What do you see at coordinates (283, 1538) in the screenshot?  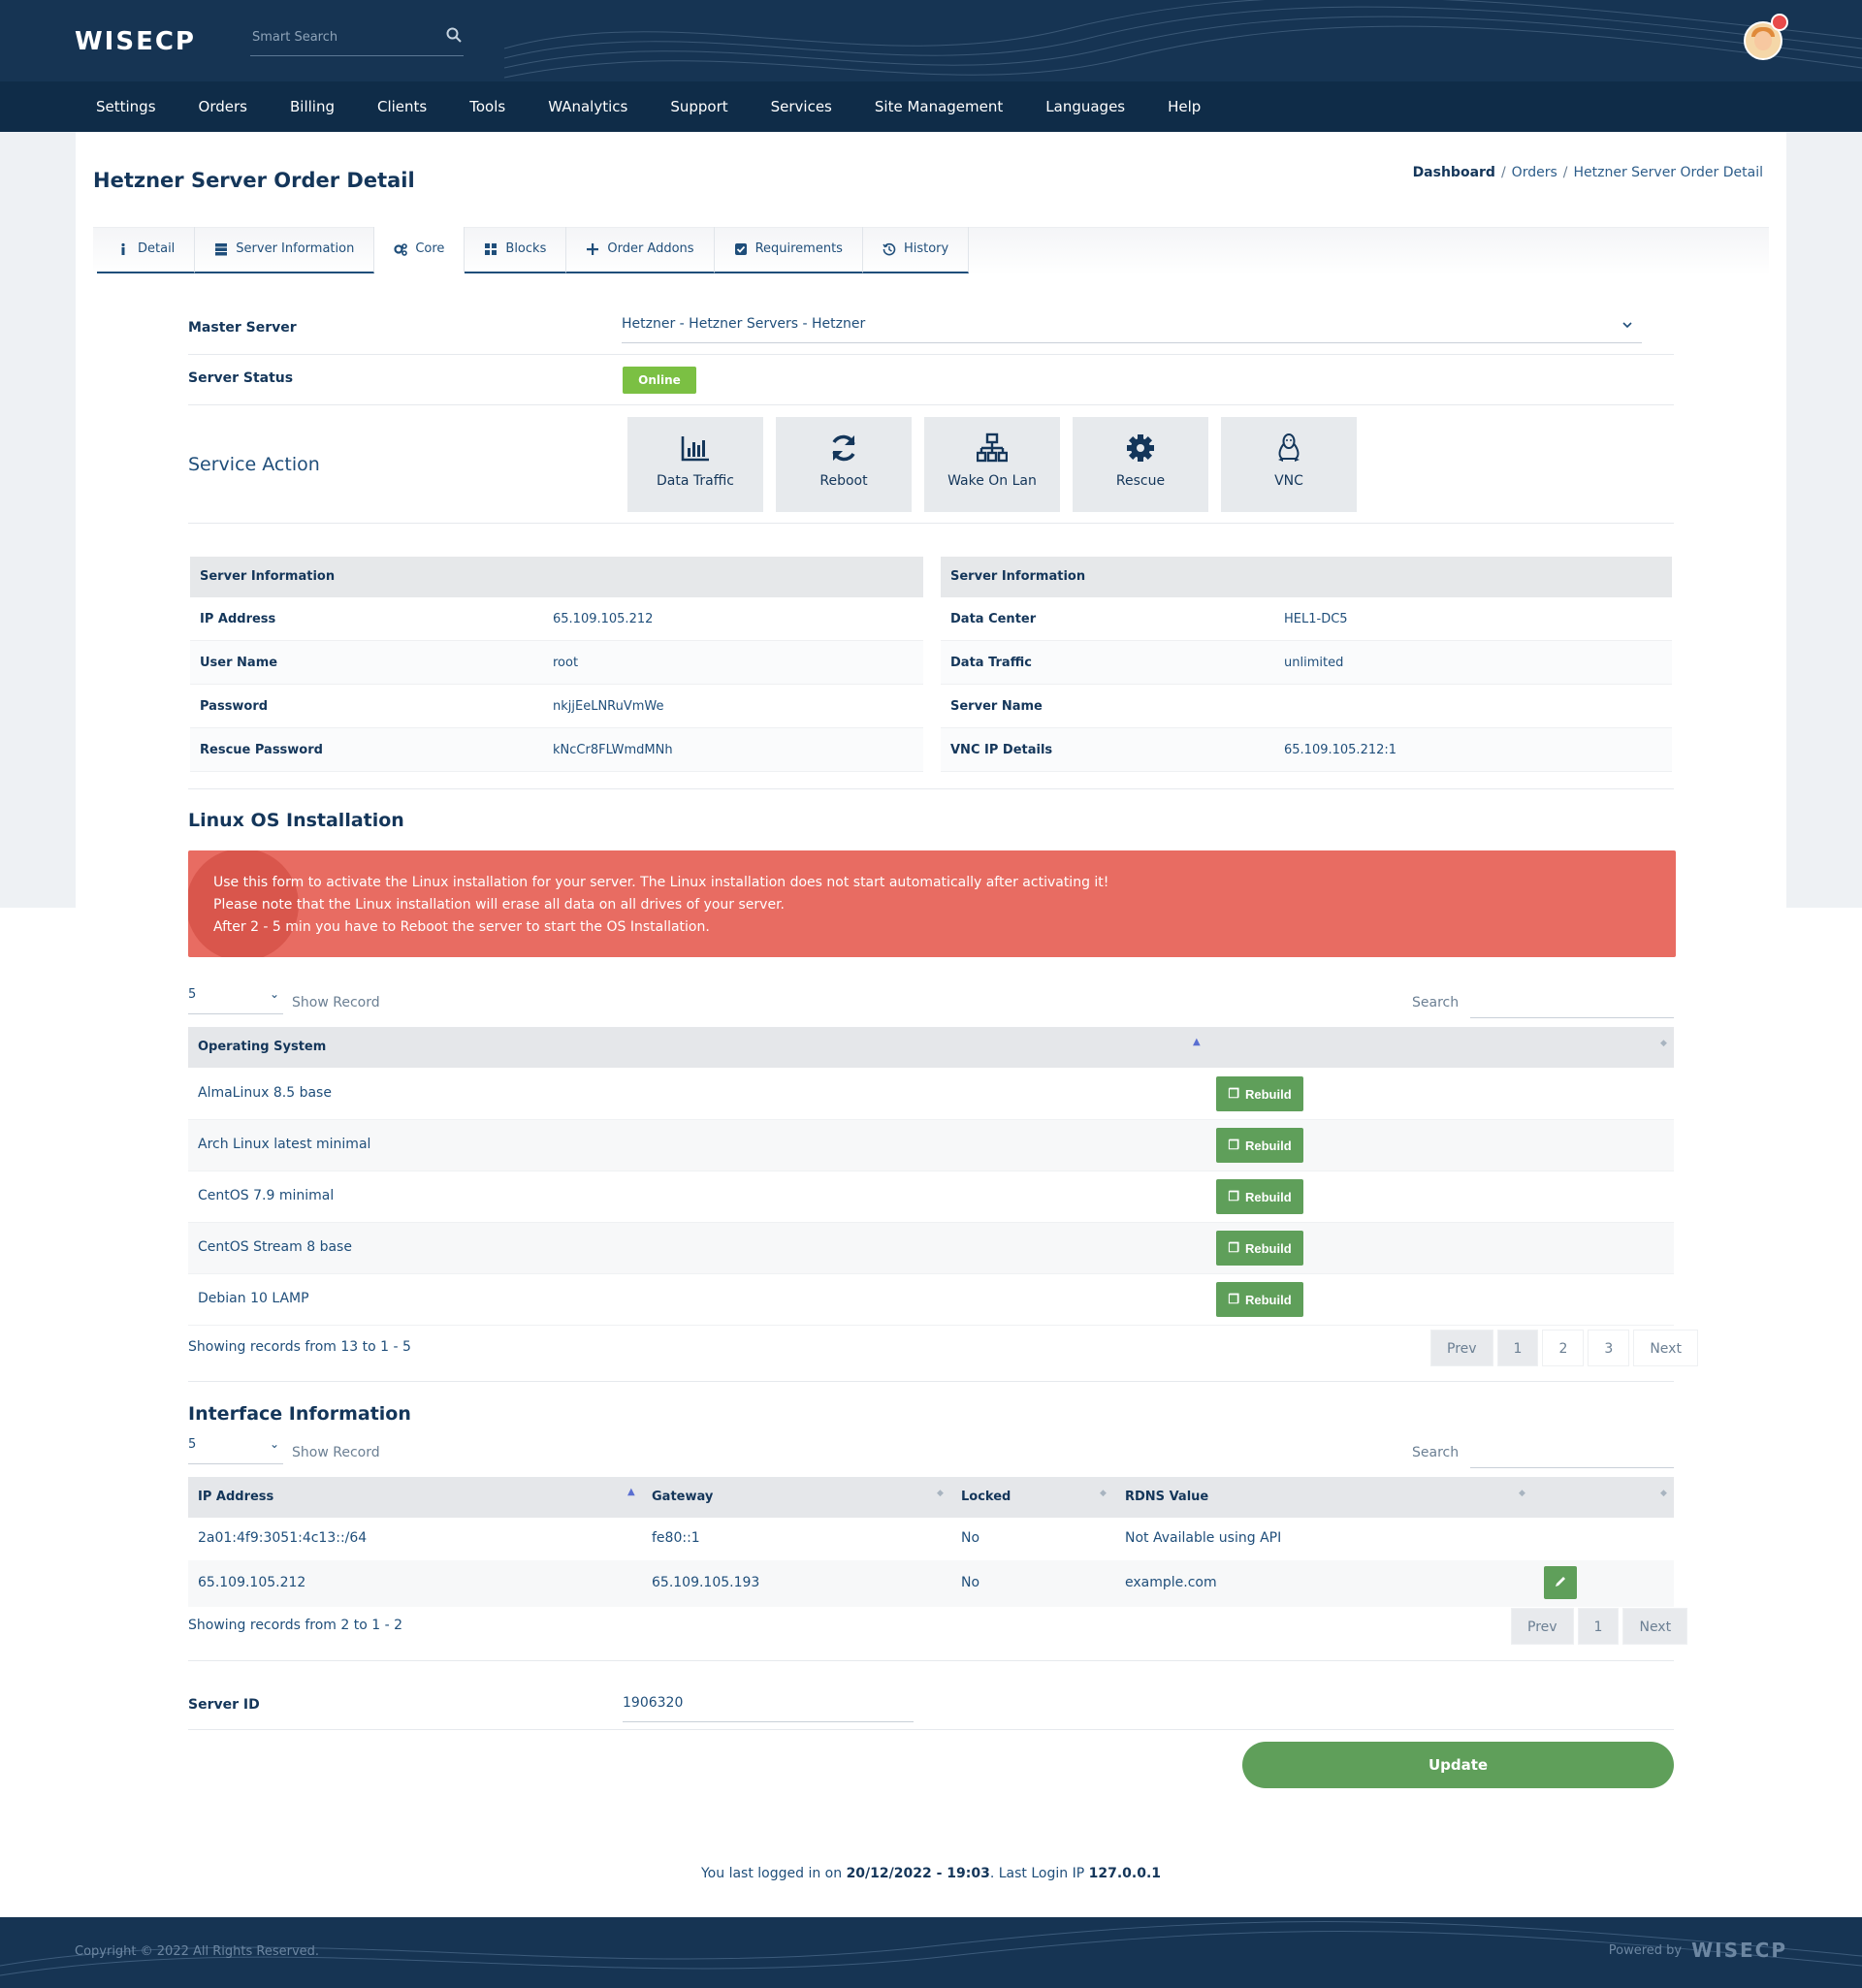 I see `ip-address-cell: 2a01:4f9:3051:4c13::/64` at bounding box center [283, 1538].